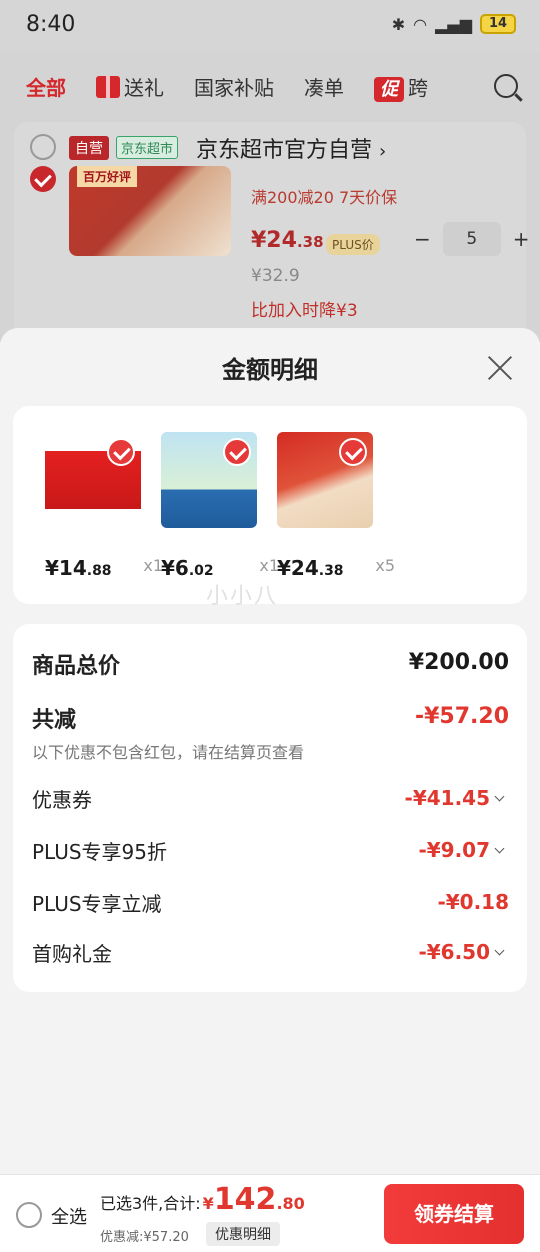 Image resolution: width=540 pixels, height=1252 pixels. Describe the element at coordinates (420, 24) in the screenshot. I see `wifi-icon: ◠` at that location.